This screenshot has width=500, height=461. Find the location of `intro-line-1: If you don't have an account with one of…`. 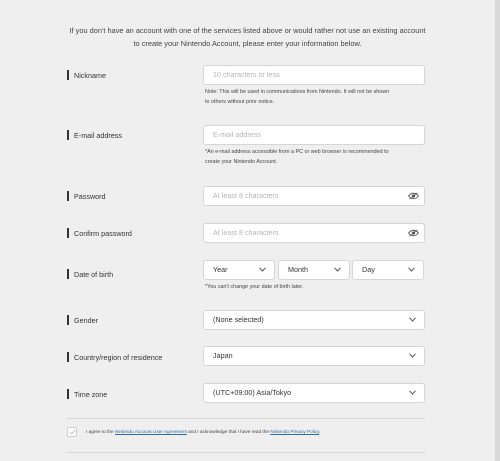

intro-line-1: If you don't have an account with one of… is located at coordinates (247, 30).